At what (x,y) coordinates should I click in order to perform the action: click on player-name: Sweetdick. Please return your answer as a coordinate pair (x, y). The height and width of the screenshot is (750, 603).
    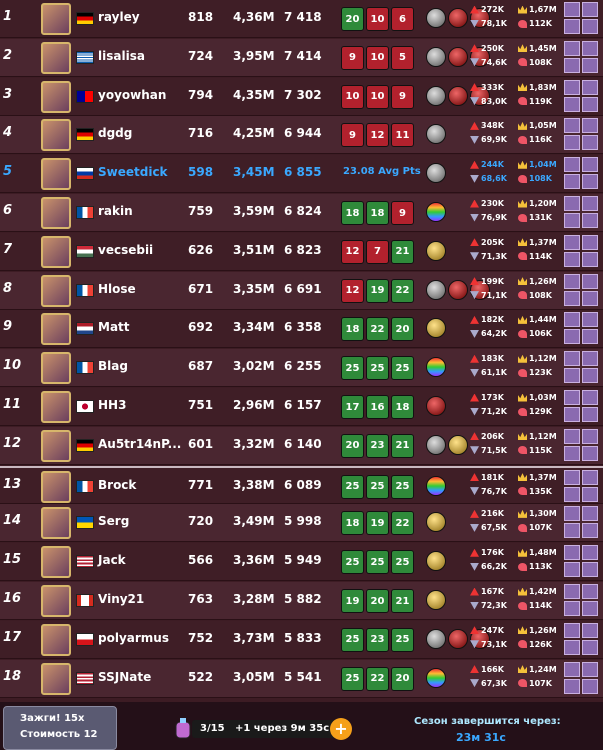
    Looking at the image, I should click on (133, 172).